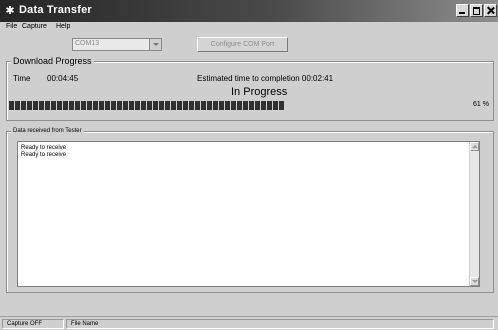  I want to click on configure-com-port-button: Configure COM Port, so click(242, 44).